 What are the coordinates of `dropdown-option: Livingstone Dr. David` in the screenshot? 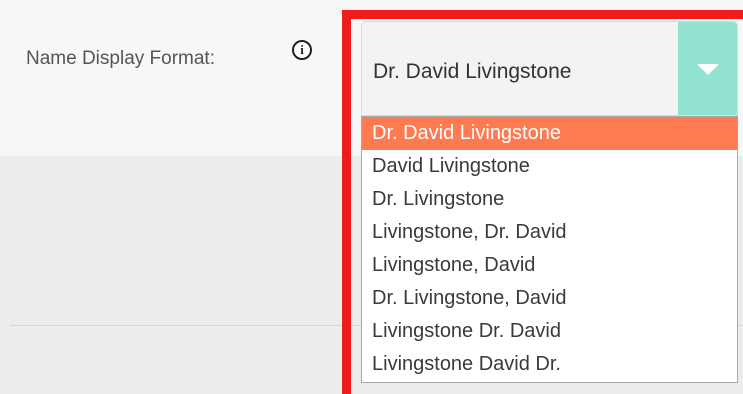 It's located at (549, 331).